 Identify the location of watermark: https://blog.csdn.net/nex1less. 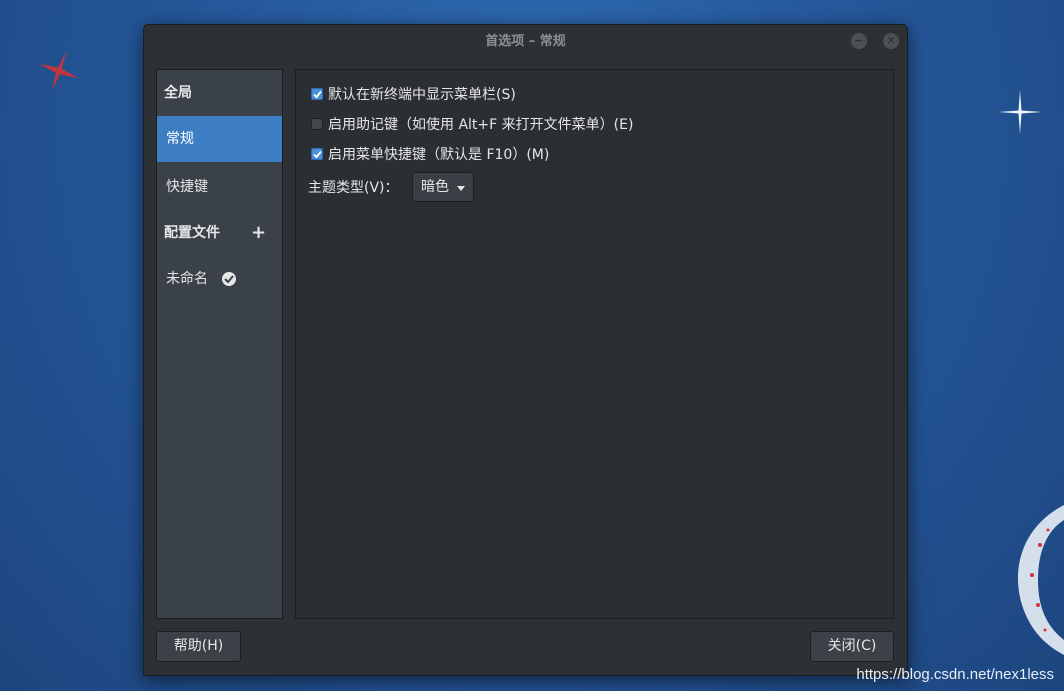
(955, 674).